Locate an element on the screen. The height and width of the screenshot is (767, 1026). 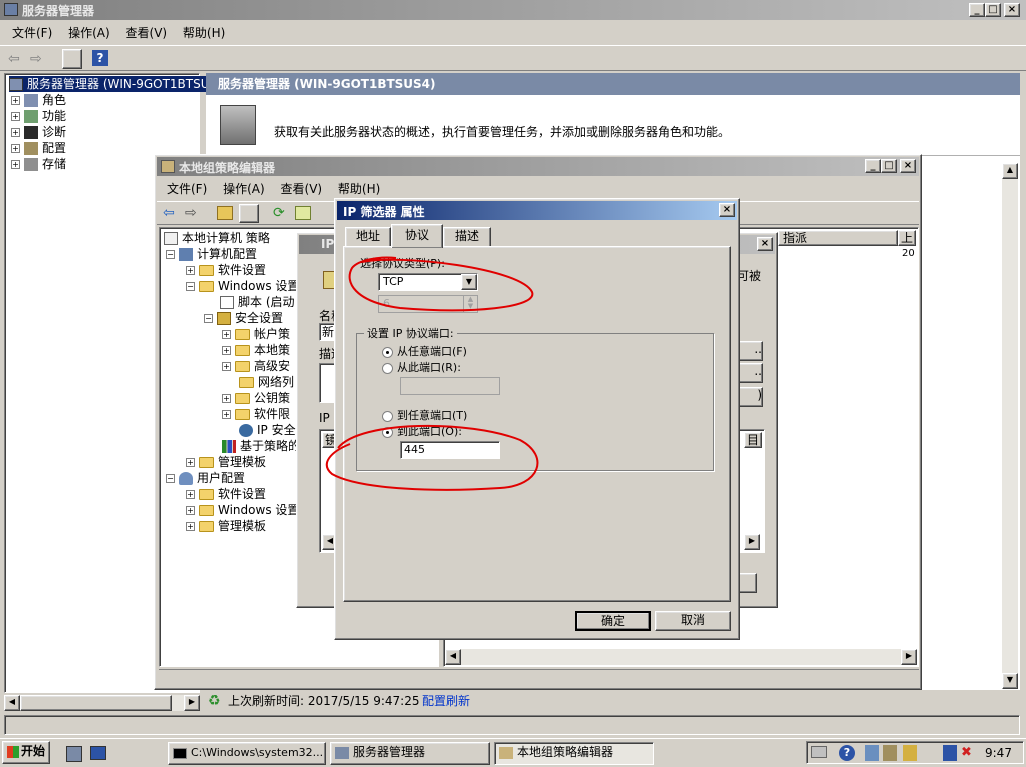
tree-windows-settings: − Windows 设置 is located at coordinates (242, 286).